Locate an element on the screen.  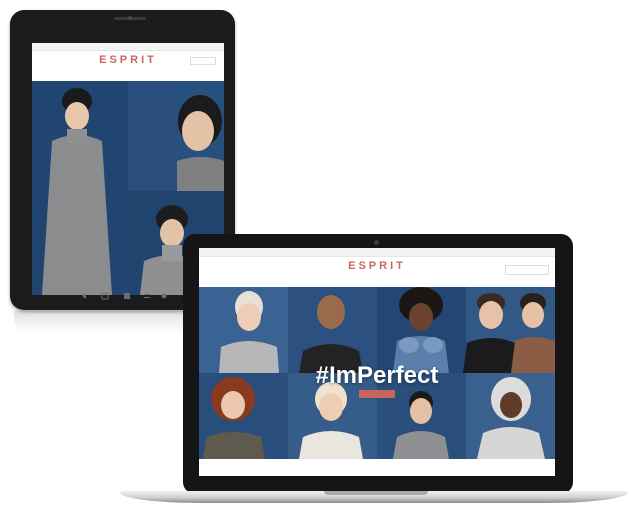
recent-apps-icon is located at coordinates (127, 296).